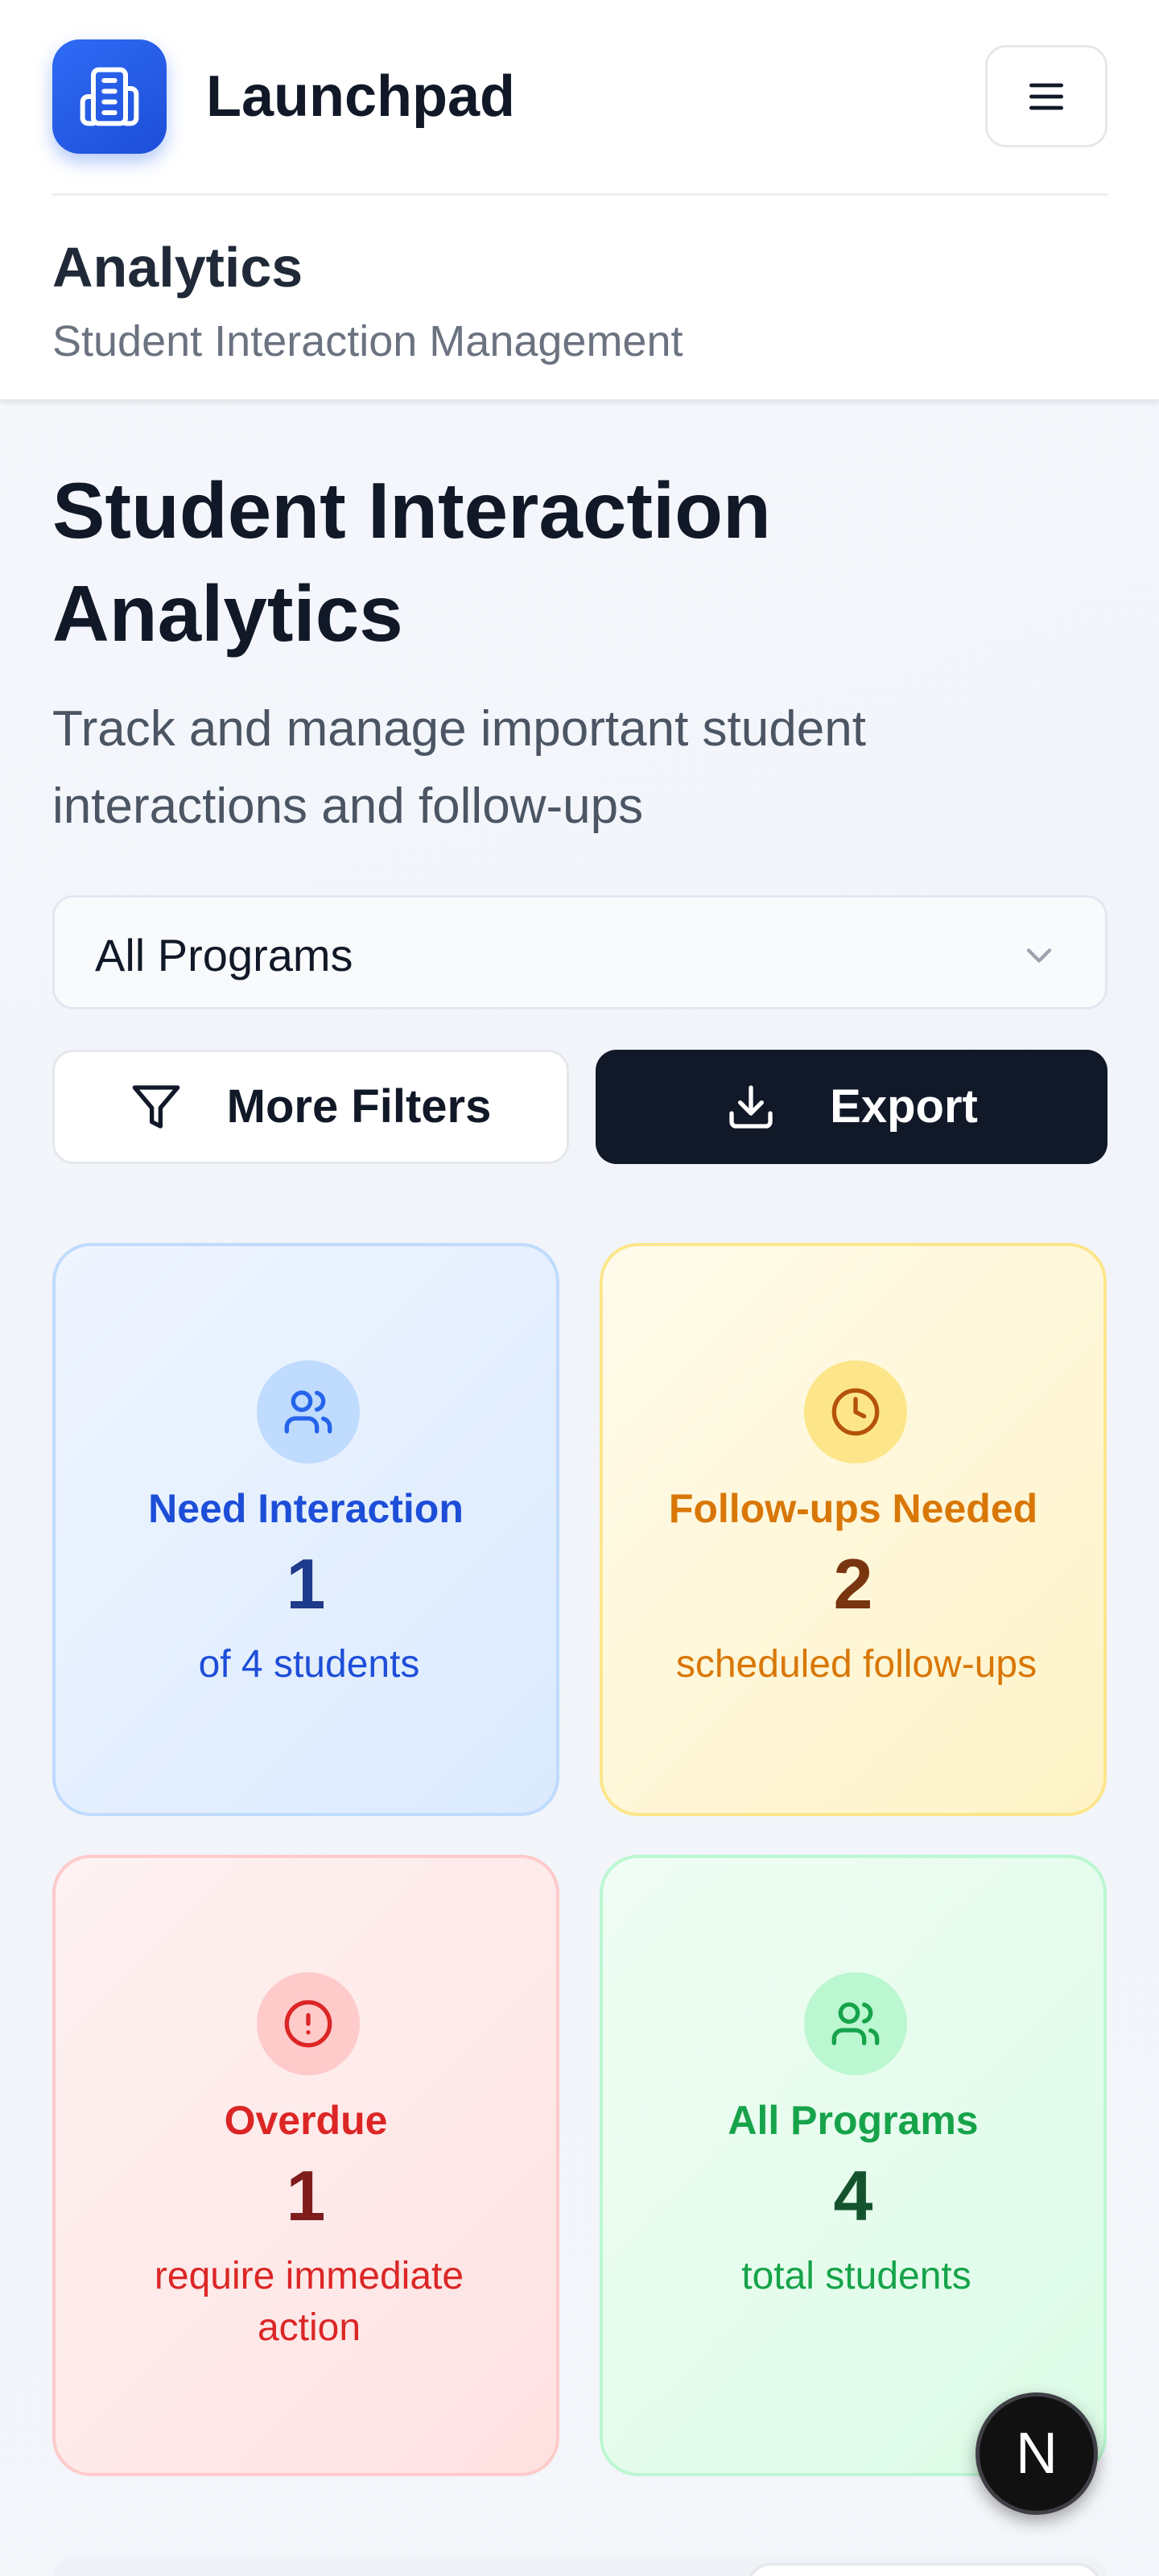 The width and height of the screenshot is (1159, 2576). I want to click on more-filters-button: More Filters, so click(310, 1107).